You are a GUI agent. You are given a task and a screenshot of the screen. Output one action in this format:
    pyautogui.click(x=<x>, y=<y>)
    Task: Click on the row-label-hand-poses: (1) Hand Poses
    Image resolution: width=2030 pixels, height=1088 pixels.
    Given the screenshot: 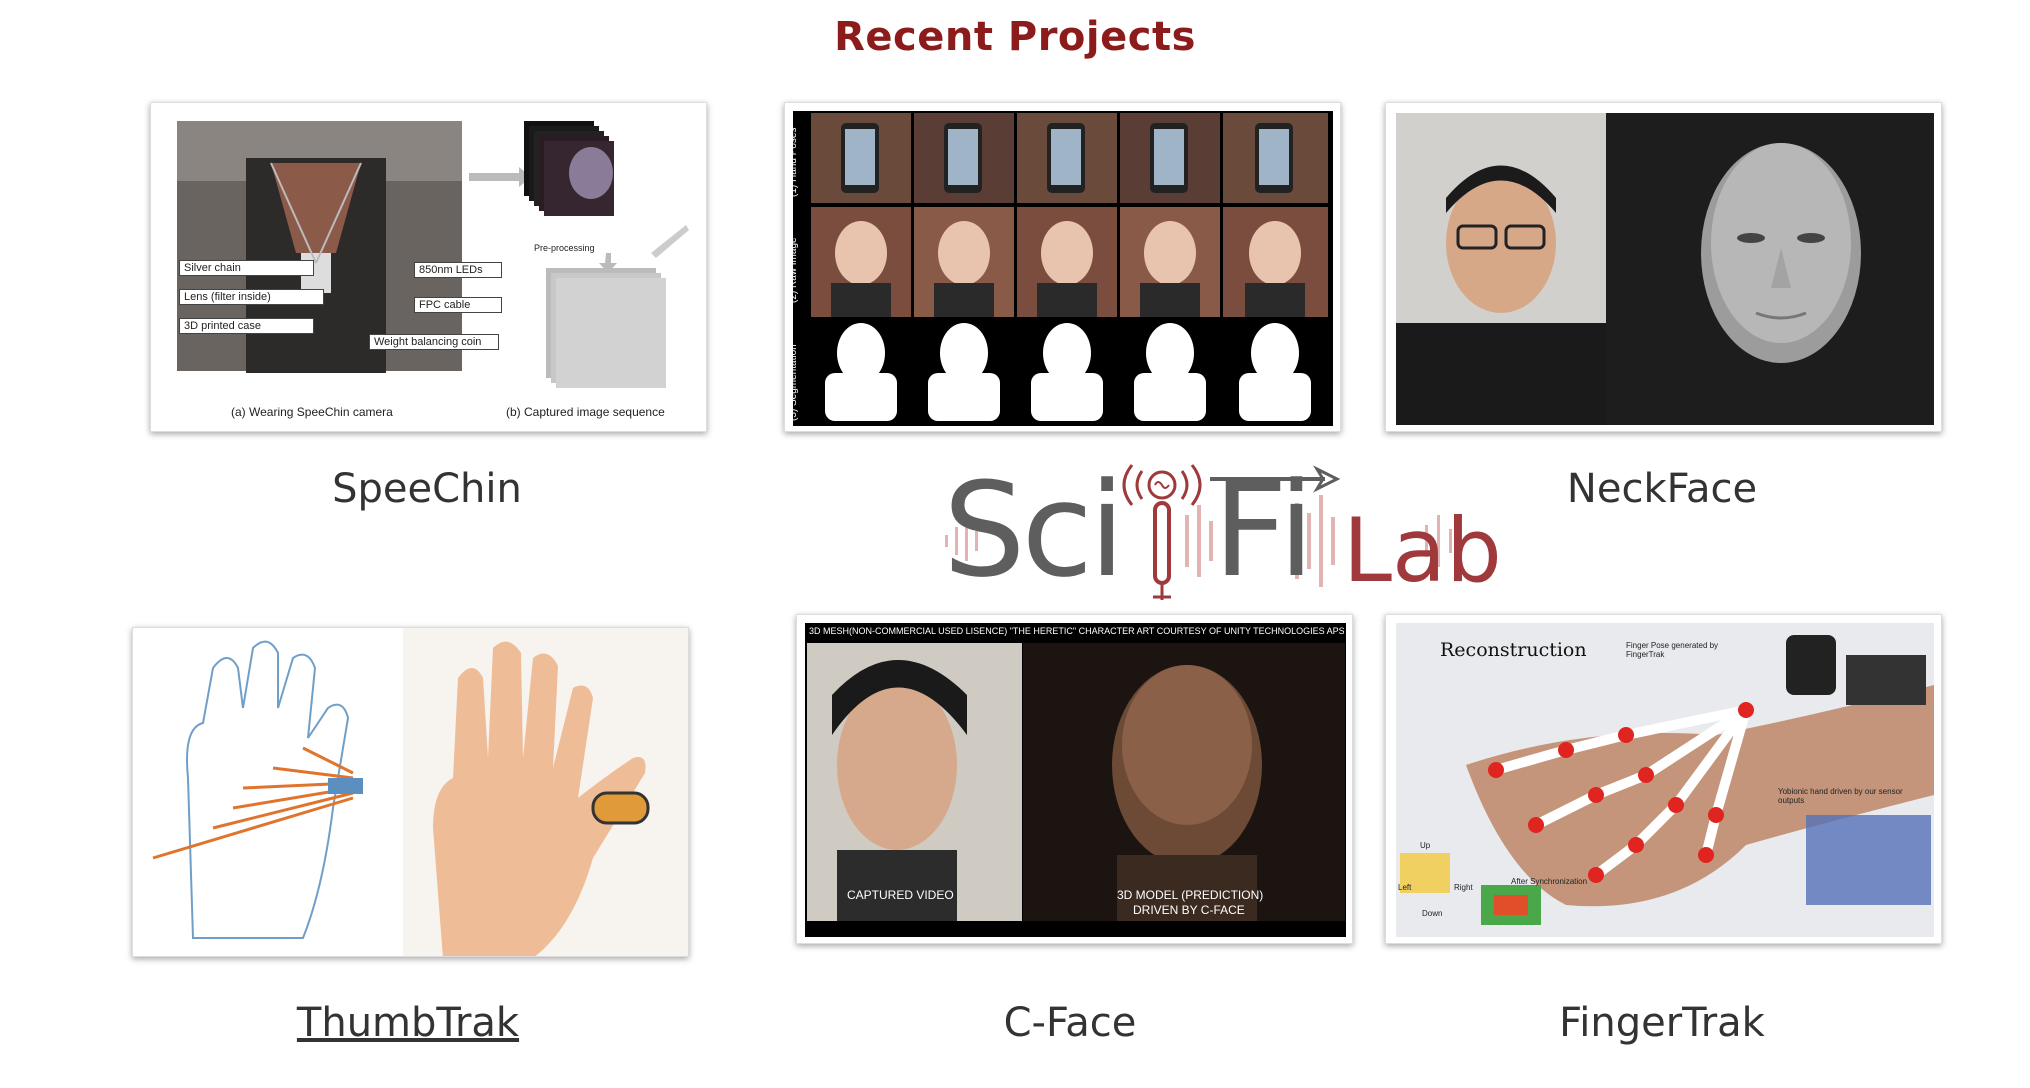 What is the action you would take?
    pyautogui.click(x=793, y=162)
    